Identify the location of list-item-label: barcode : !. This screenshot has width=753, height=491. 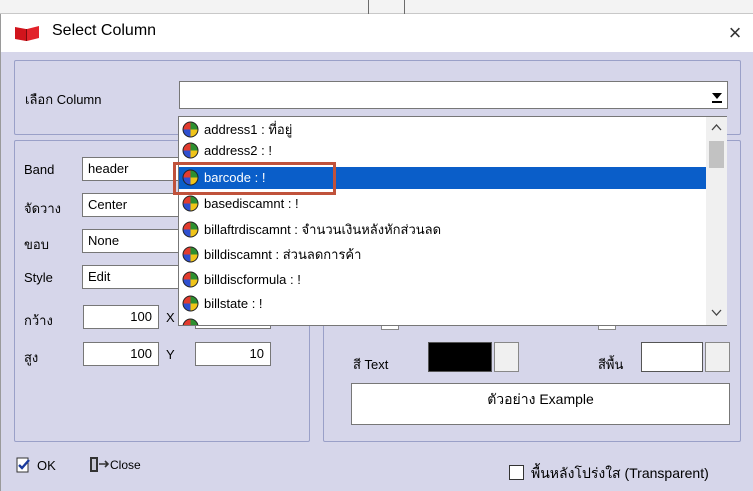
(235, 177).